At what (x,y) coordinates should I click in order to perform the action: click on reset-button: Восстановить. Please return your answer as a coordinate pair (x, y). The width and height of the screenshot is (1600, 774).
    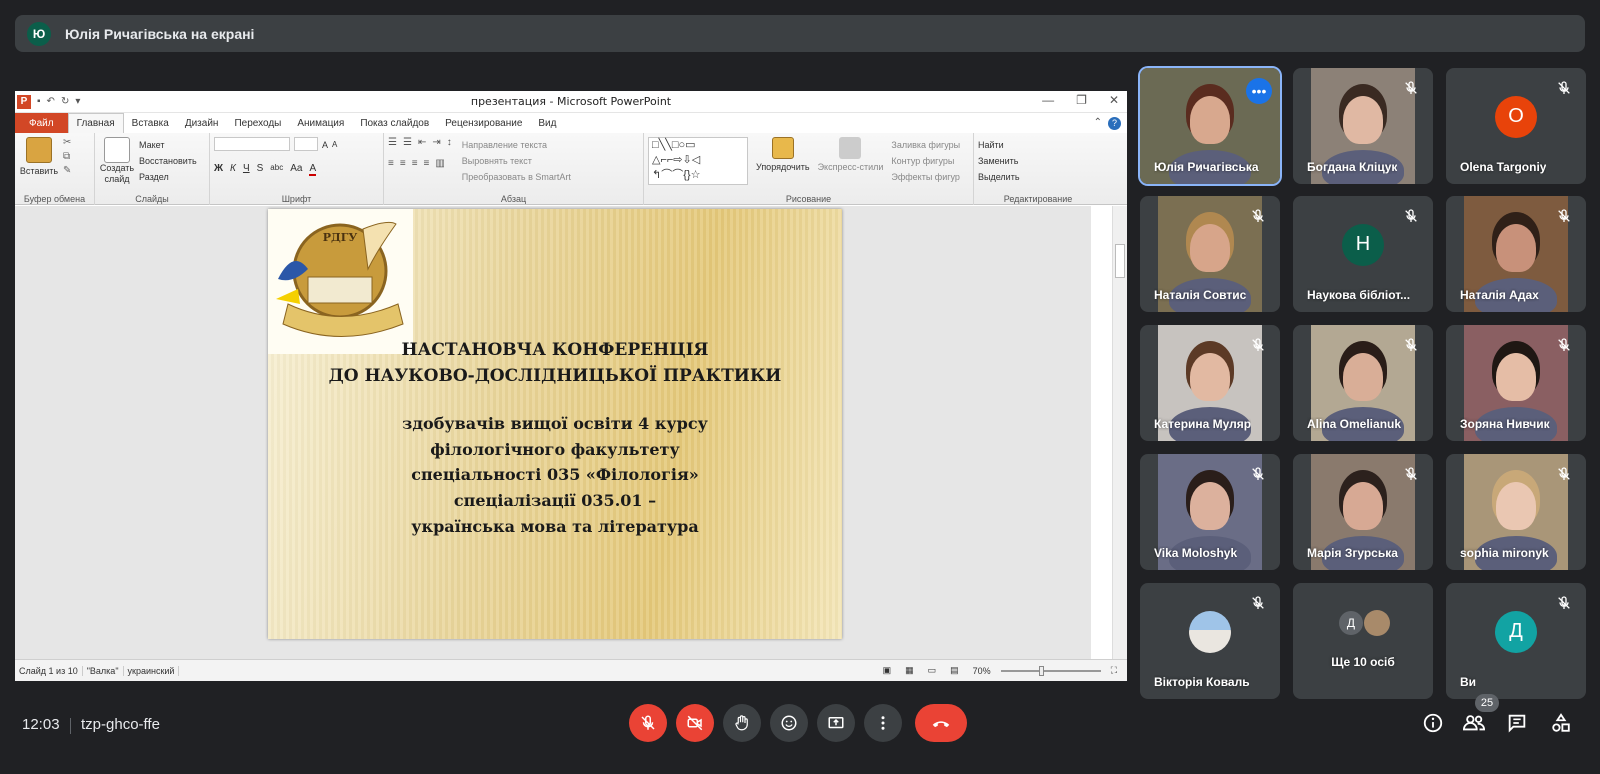
    Looking at the image, I should click on (168, 161).